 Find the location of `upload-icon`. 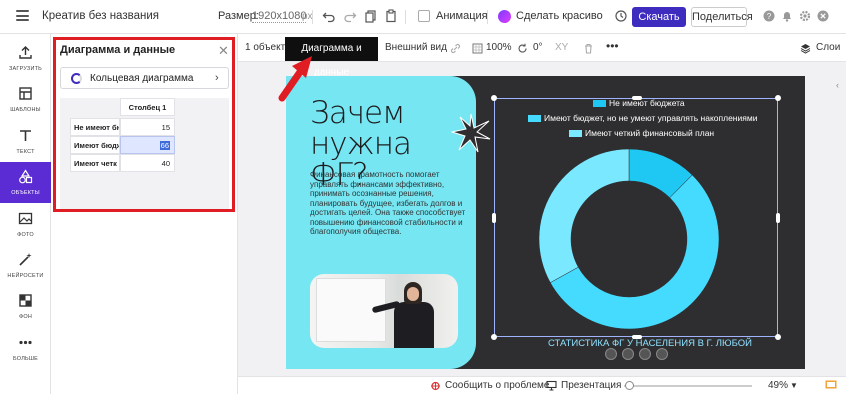

upload-icon is located at coordinates (25, 52).